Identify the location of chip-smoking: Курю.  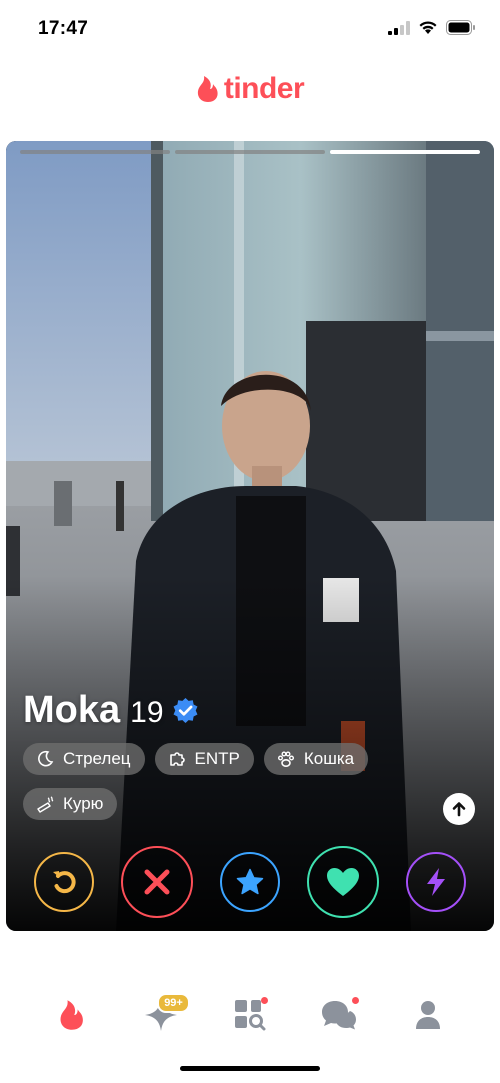
(70, 804).